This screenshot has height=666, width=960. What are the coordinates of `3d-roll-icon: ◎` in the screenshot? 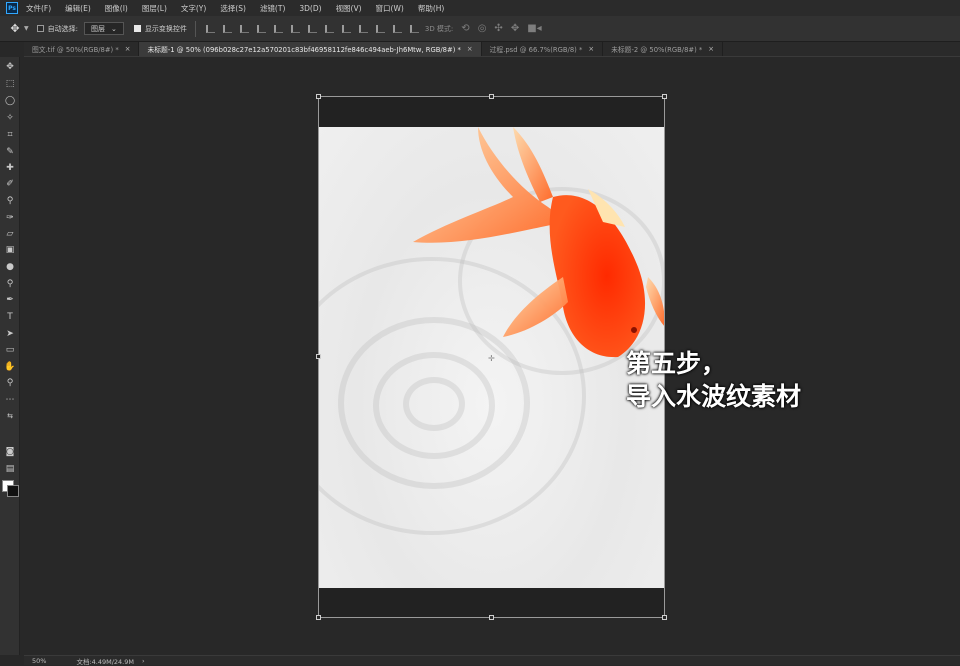 It's located at (482, 28).